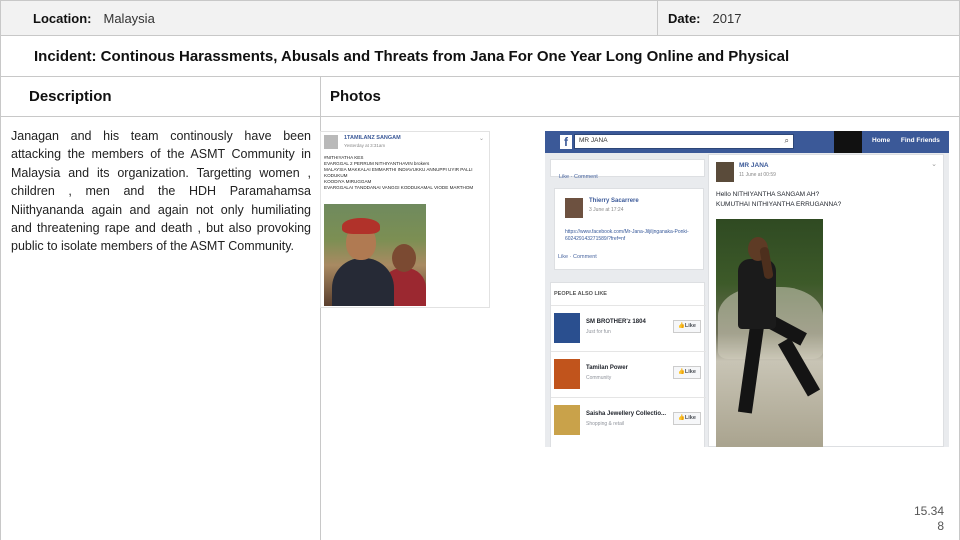  Describe the element at coordinates (928, 511) in the screenshot. I see `page-number-line: 15.34` at that location.